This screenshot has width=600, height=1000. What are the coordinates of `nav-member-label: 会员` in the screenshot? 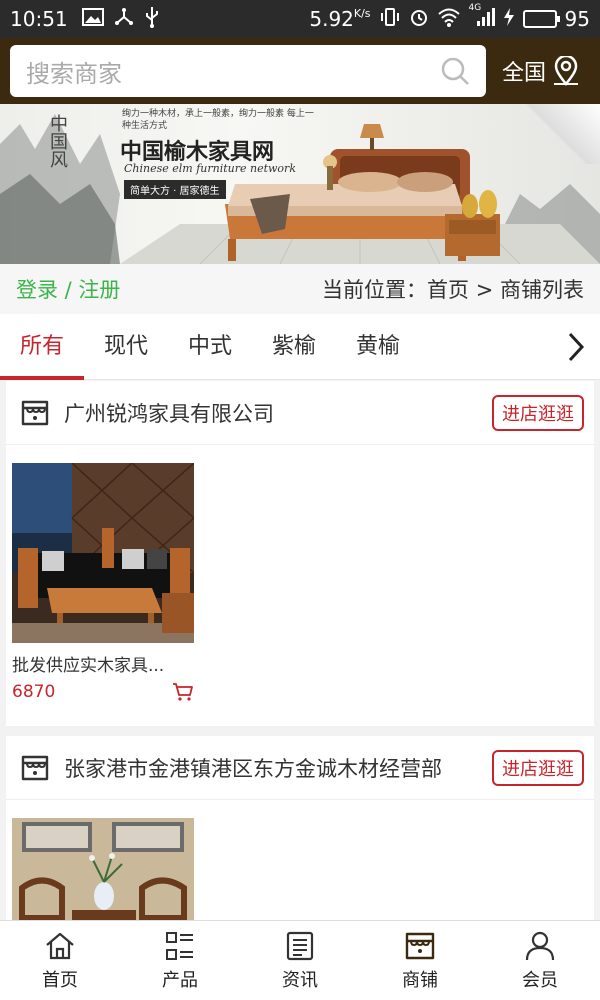 It's located at (540, 980).